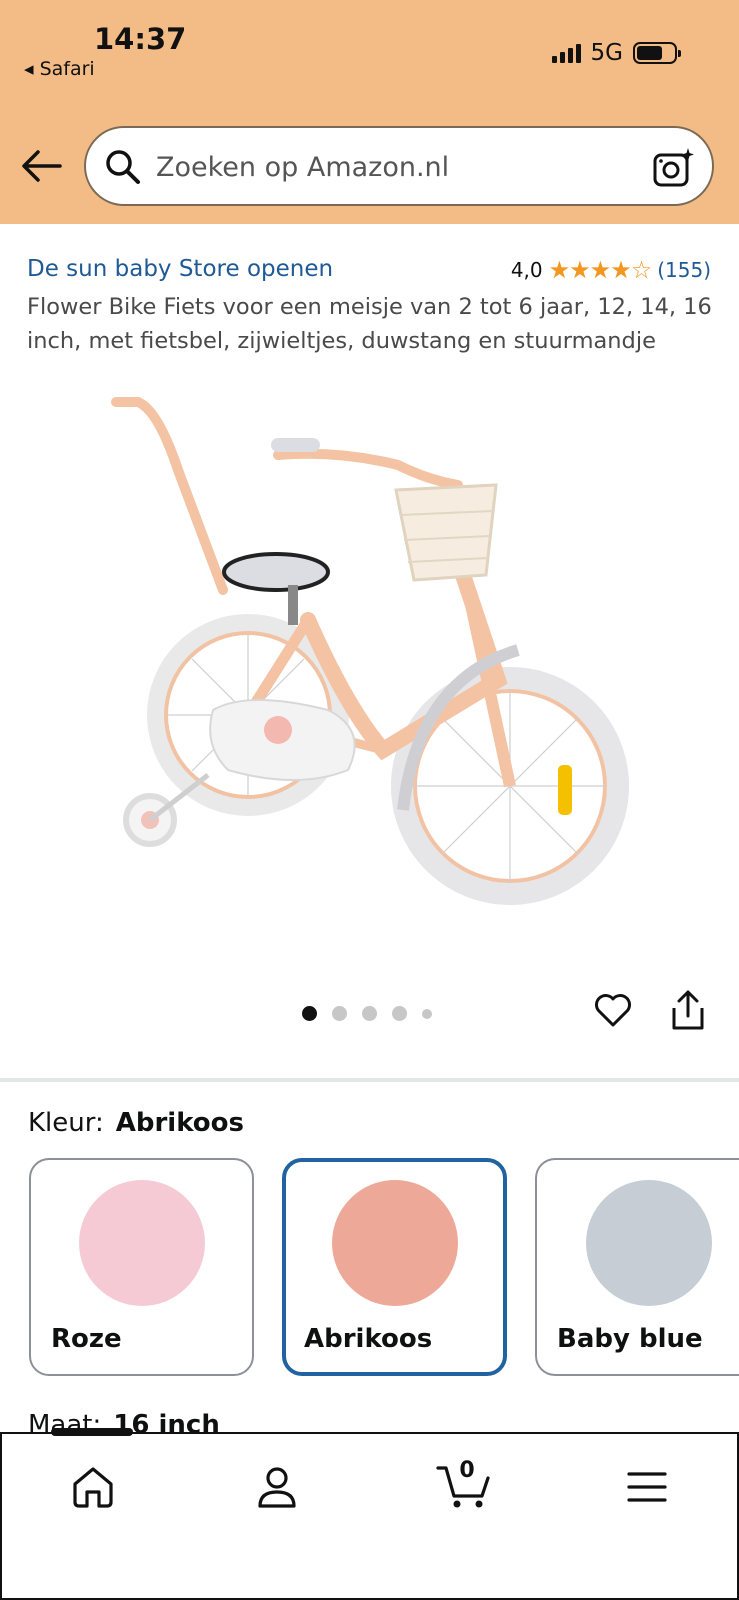  What do you see at coordinates (92, 1432) in the screenshot?
I see `active-tab-indicator` at bounding box center [92, 1432].